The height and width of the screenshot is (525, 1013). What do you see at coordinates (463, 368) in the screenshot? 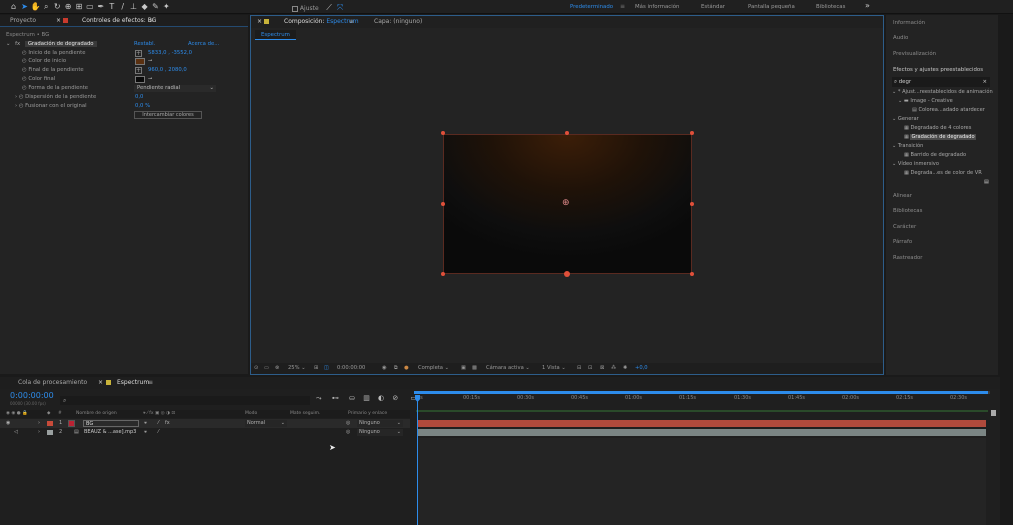
I see `roi-icon: ▣` at bounding box center [463, 368].